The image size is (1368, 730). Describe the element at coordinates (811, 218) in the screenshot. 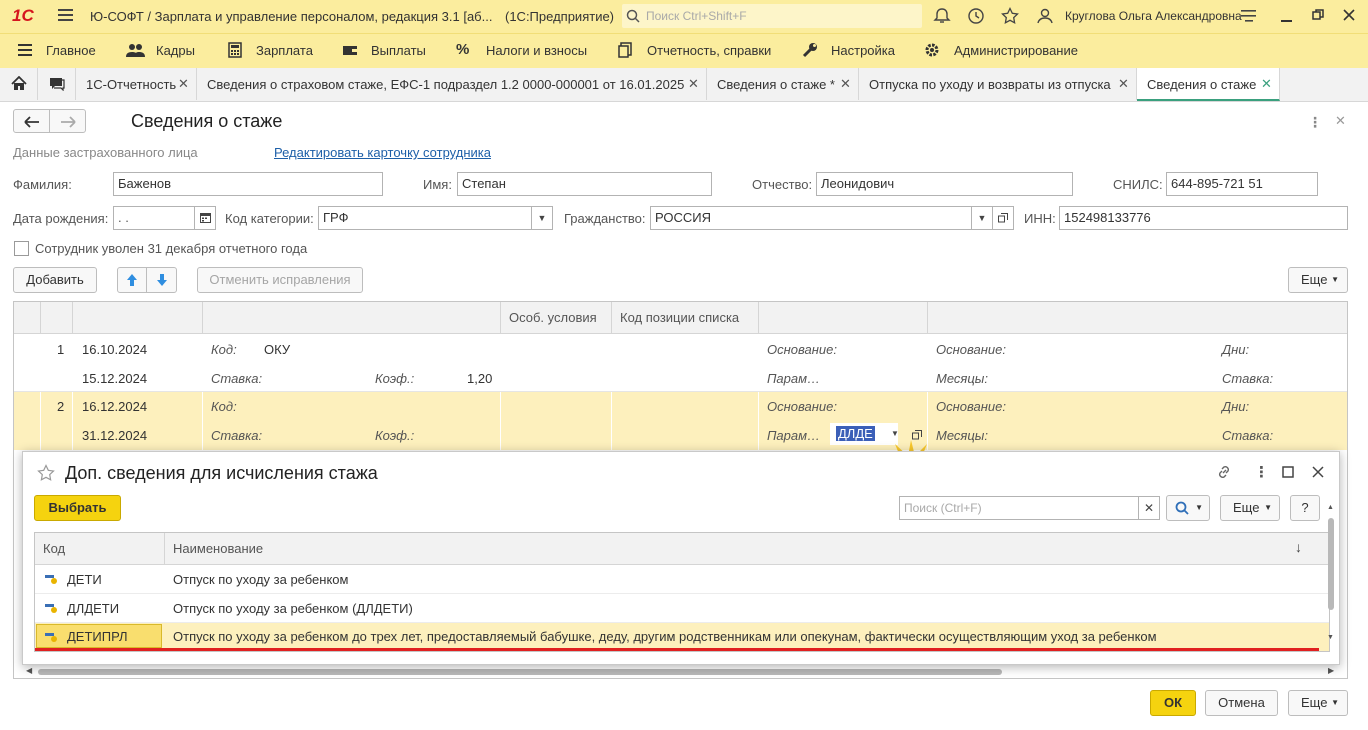

I see `citizenship-field: РОССИЯ` at that location.